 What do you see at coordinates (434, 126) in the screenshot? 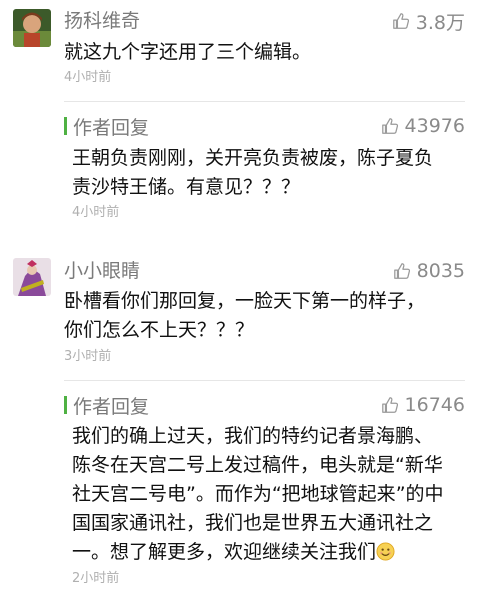
I see `like-count: 43976` at bounding box center [434, 126].